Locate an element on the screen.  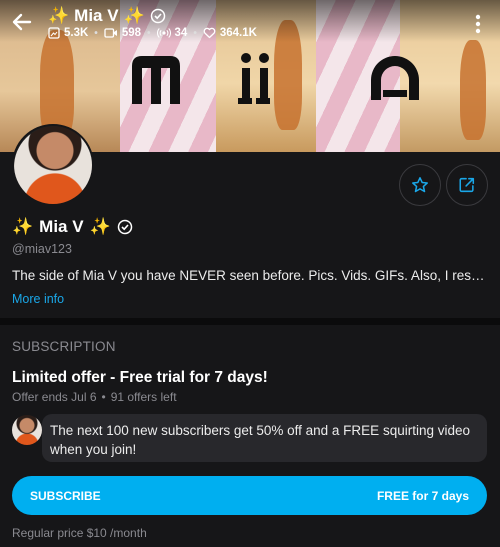
share-icon is located at coordinates (467, 185).